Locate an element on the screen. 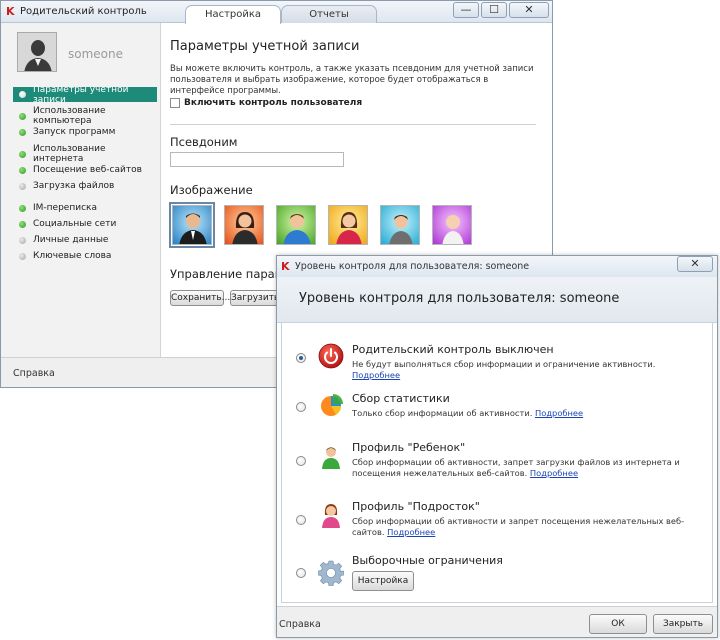 Image resolution: width=720 pixels, height=640 pixels. avatar-option-boy is located at coordinates (296, 225).